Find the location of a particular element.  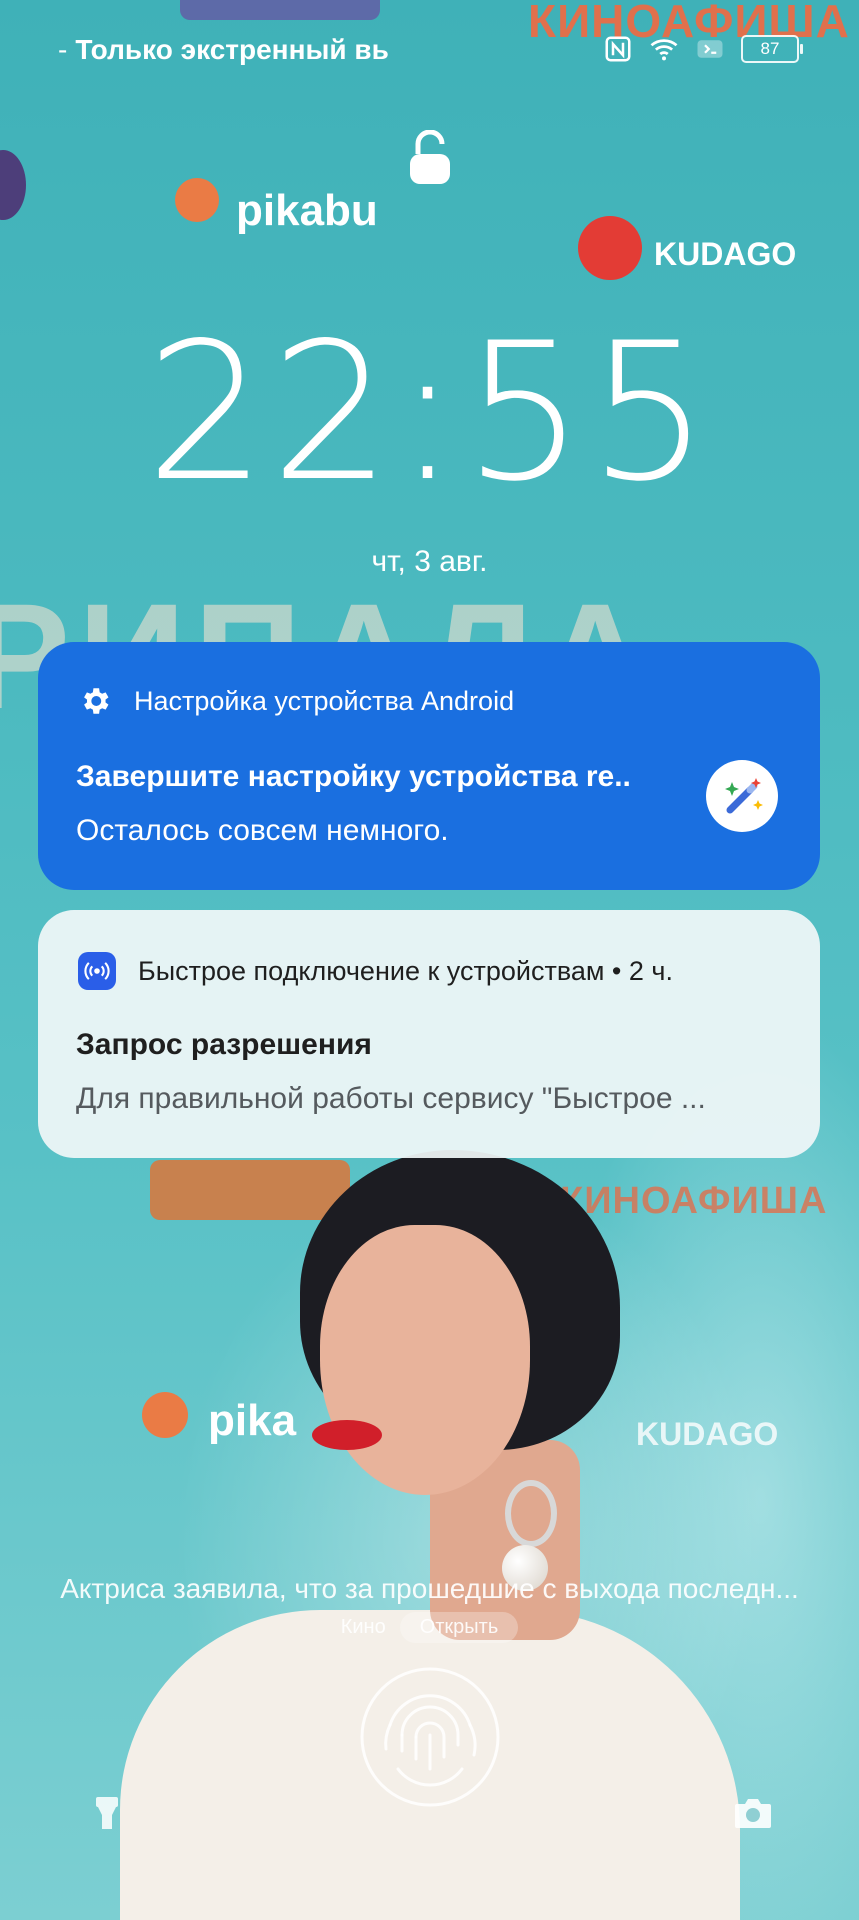

wallpaper-brand-pika: pika is located at coordinates (252, 1420).